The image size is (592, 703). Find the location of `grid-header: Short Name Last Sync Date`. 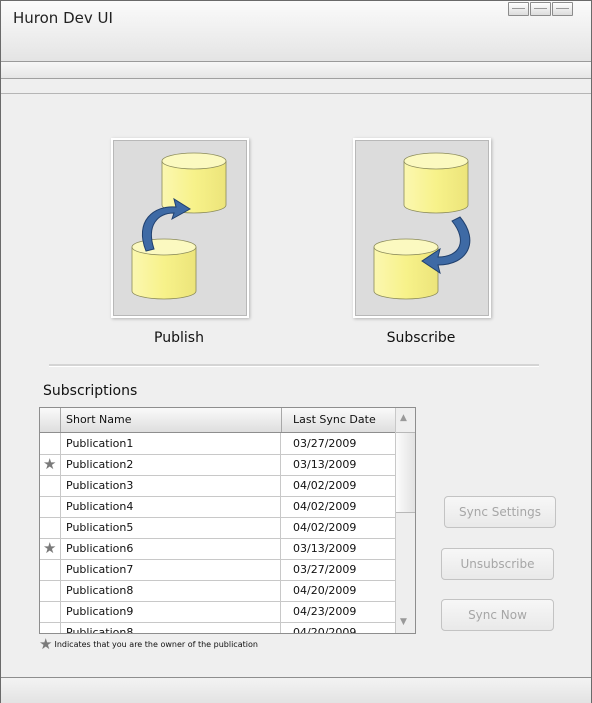

grid-header: Short Name Last Sync Date is located at coordinates (217, 420).